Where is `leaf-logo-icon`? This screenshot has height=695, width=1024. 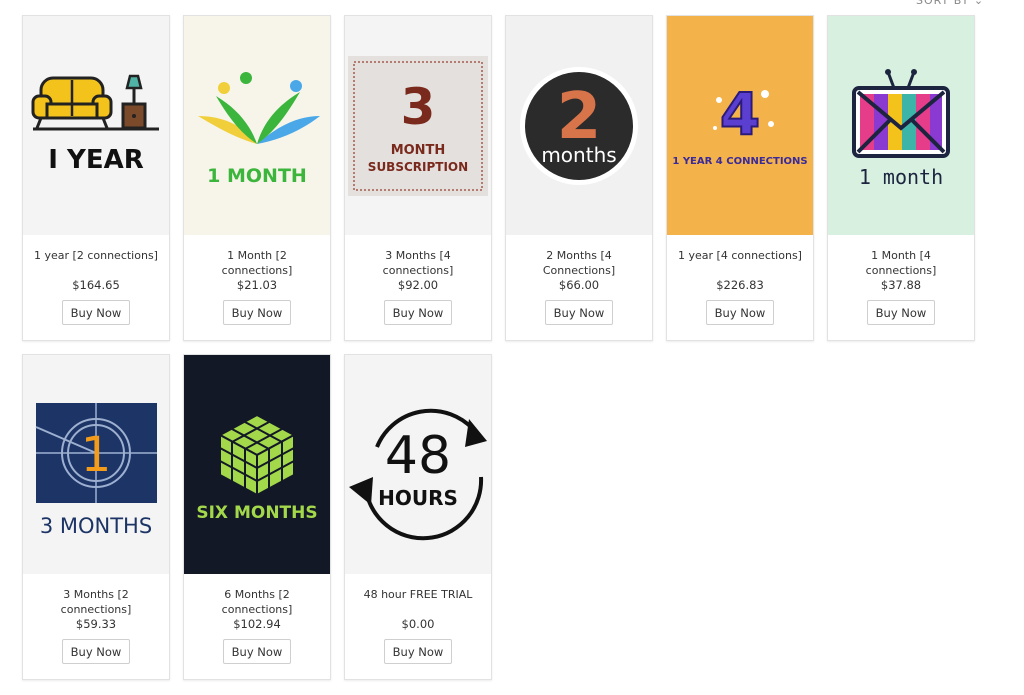 leaf-logo-icon is located at coordinates (259, 108).